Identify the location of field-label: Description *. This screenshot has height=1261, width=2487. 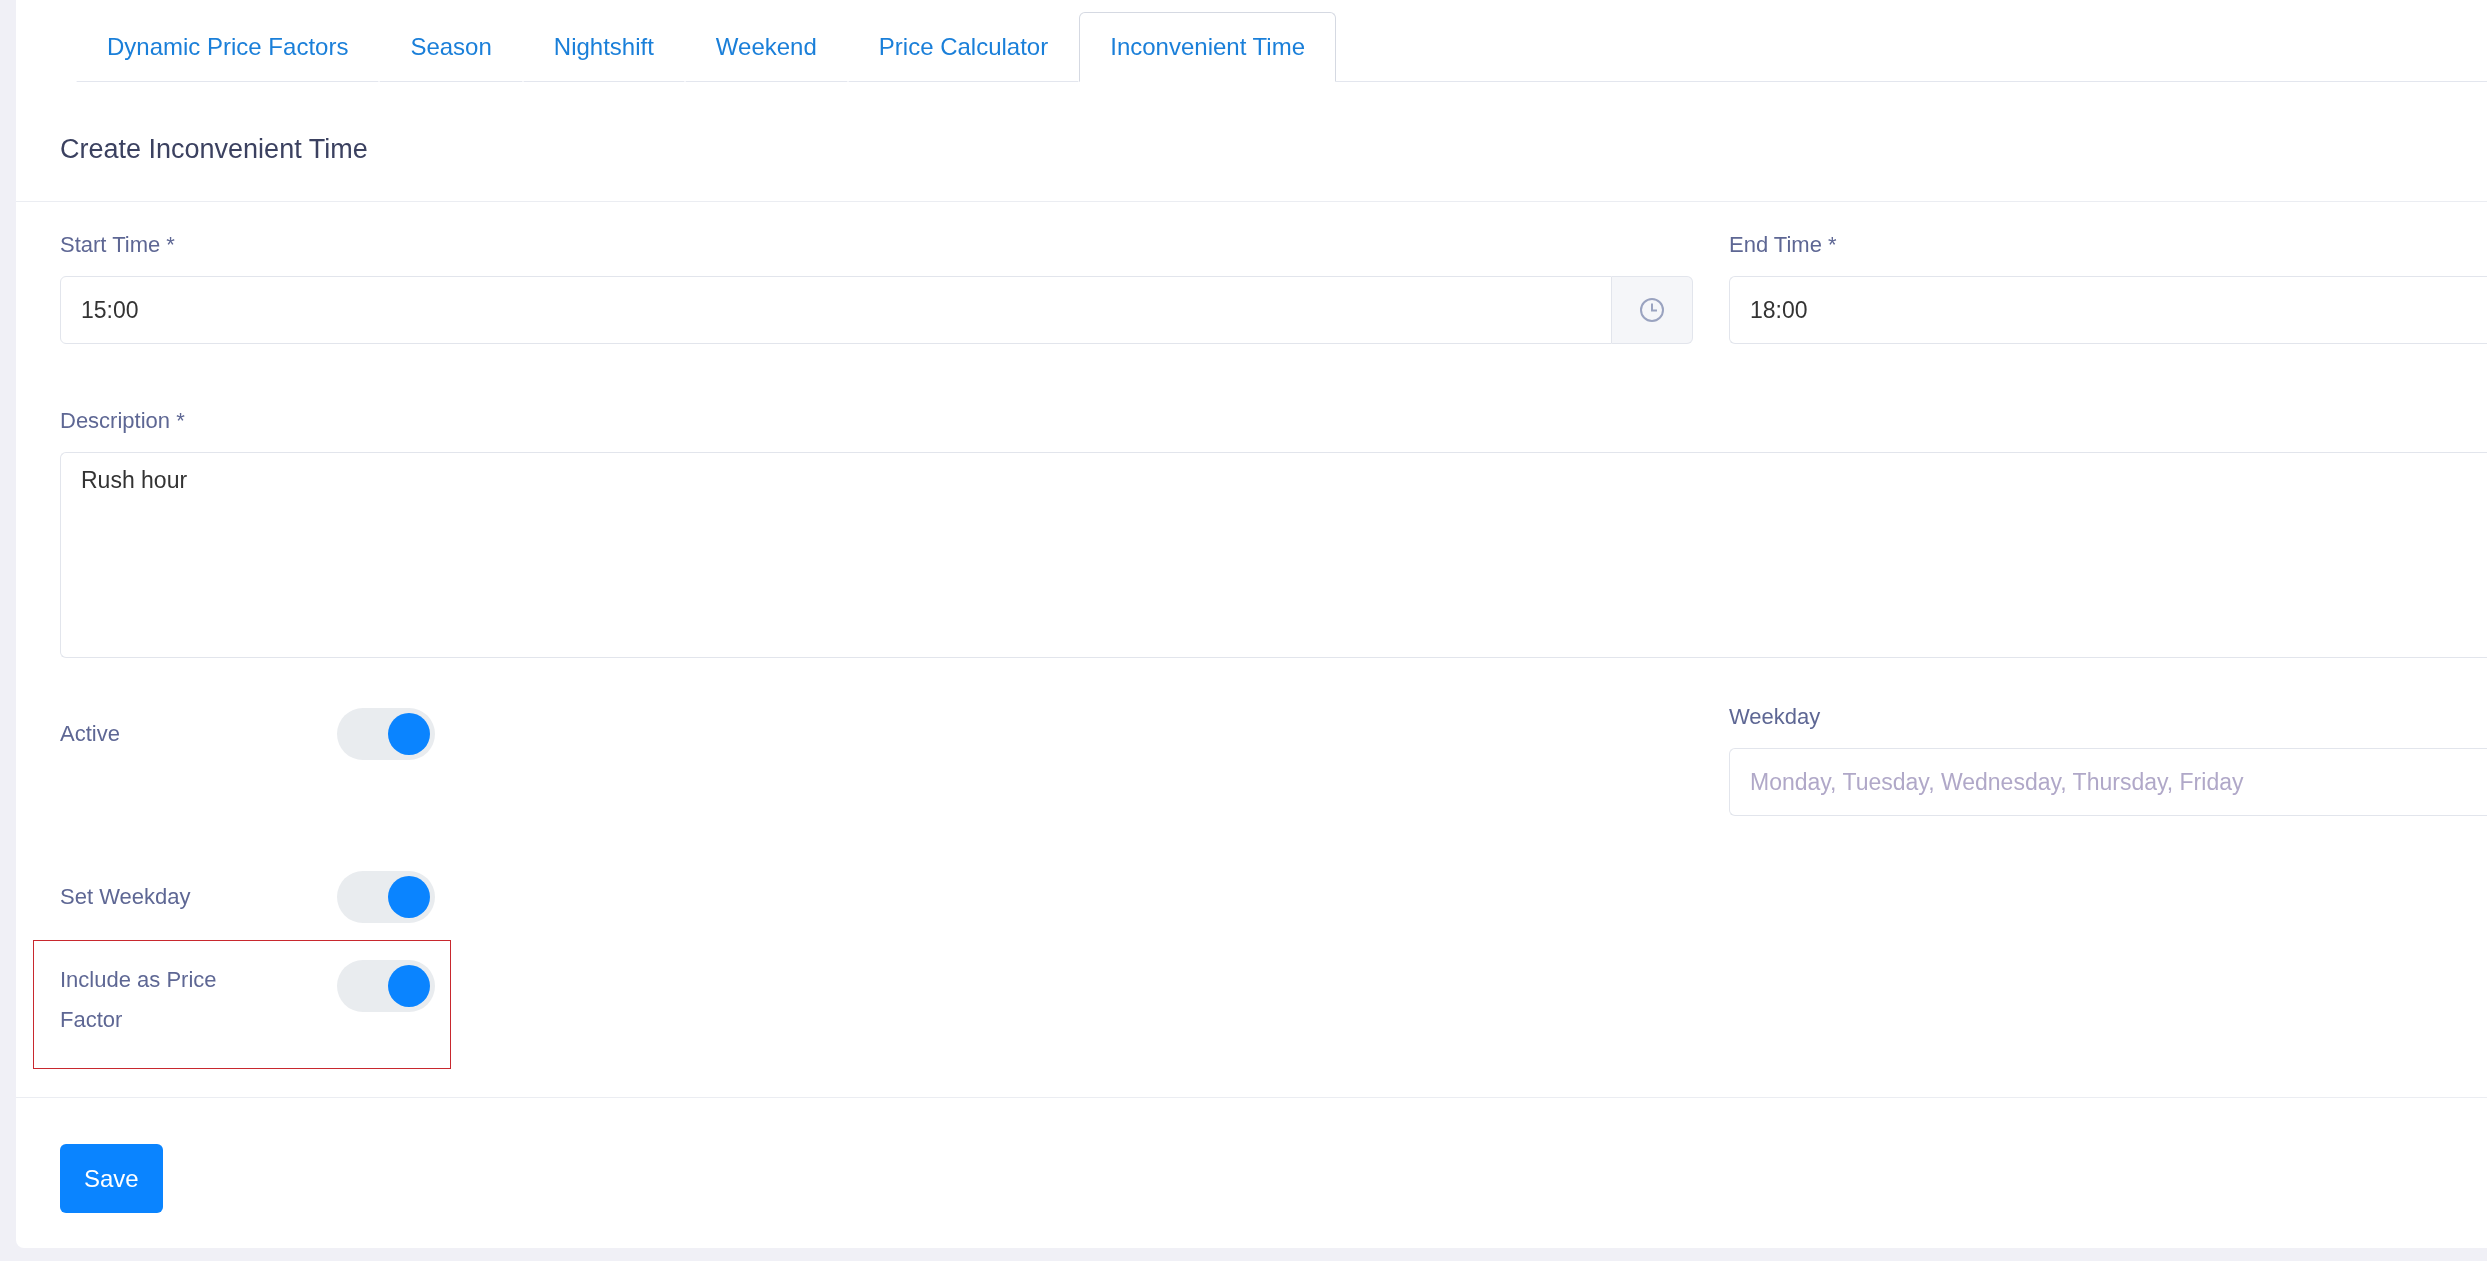
(123, 421).